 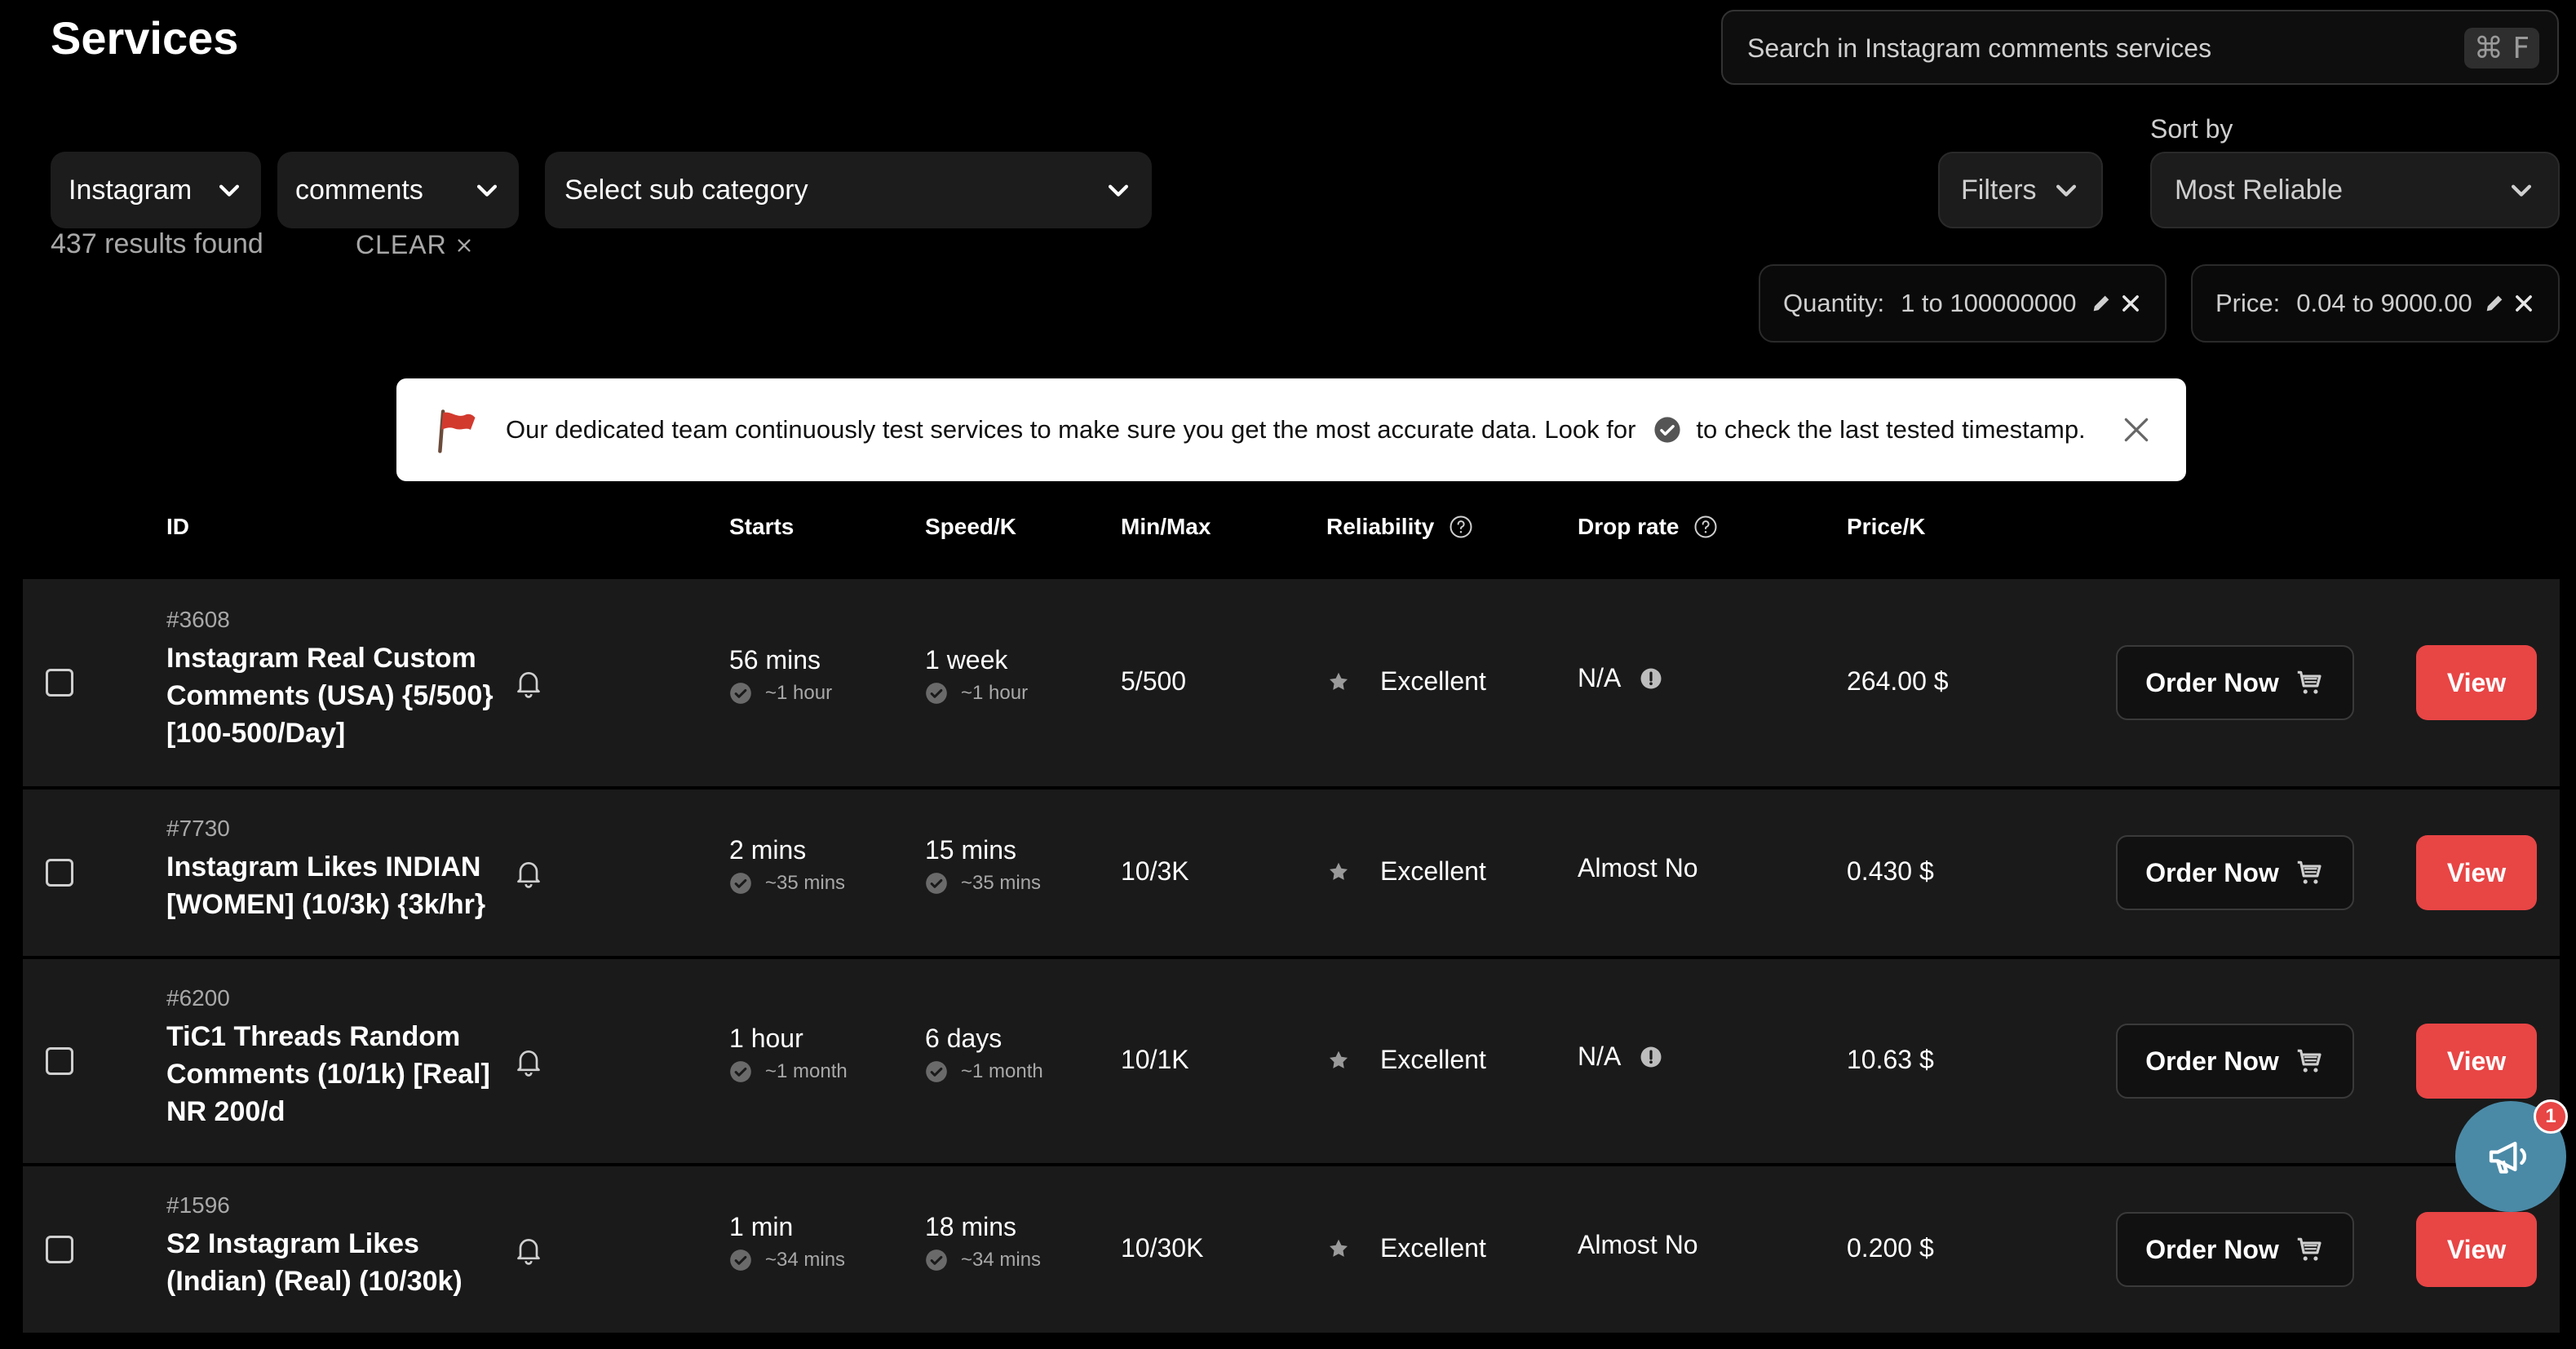 I want to click on starts-tested-time: ~1 month, so click(x=806, y=1071).